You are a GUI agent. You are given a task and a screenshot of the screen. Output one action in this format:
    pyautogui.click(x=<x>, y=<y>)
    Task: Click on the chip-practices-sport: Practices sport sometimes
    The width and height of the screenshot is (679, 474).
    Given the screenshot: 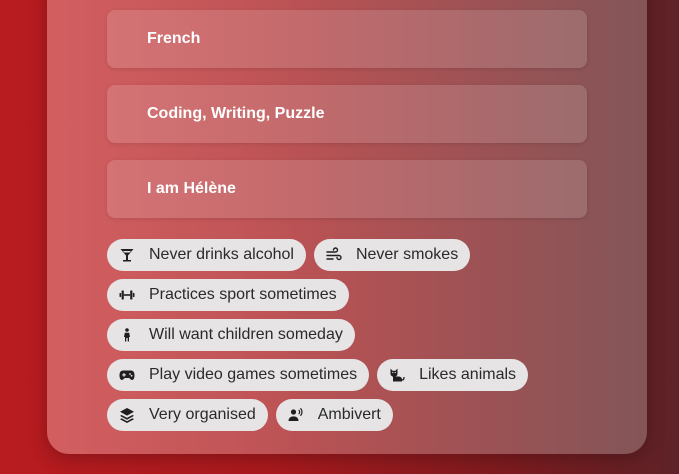 What is the action you would take?
    pyautogui.click(x=228, y=295)
    